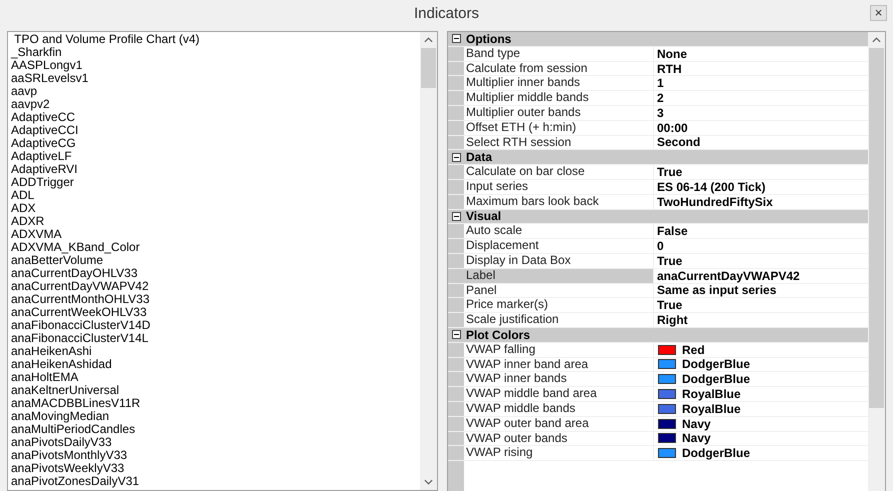 The width and height of the screenshot is (893, 491). What do you see at coordinates (559, 423) in the screenshot?
I see `property-label: VWAP outer band area` at bounding box center [559, 423].